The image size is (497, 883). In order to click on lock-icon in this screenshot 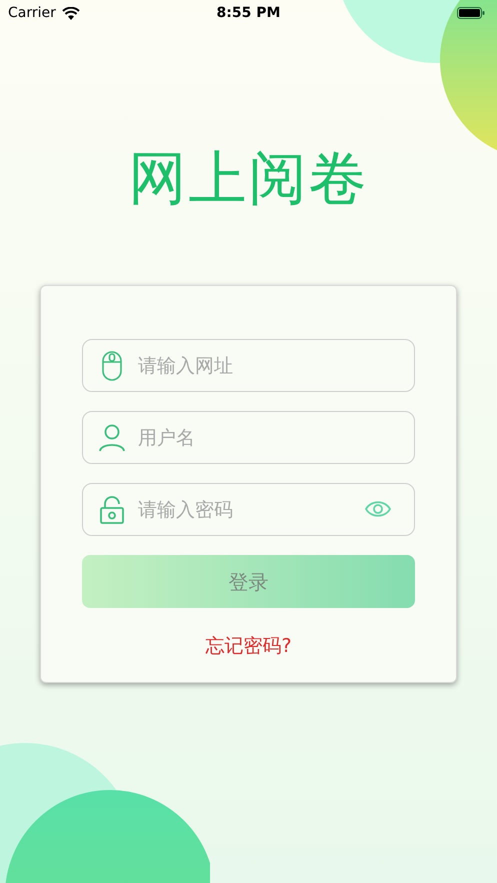, I will do `click(112, 510)`.